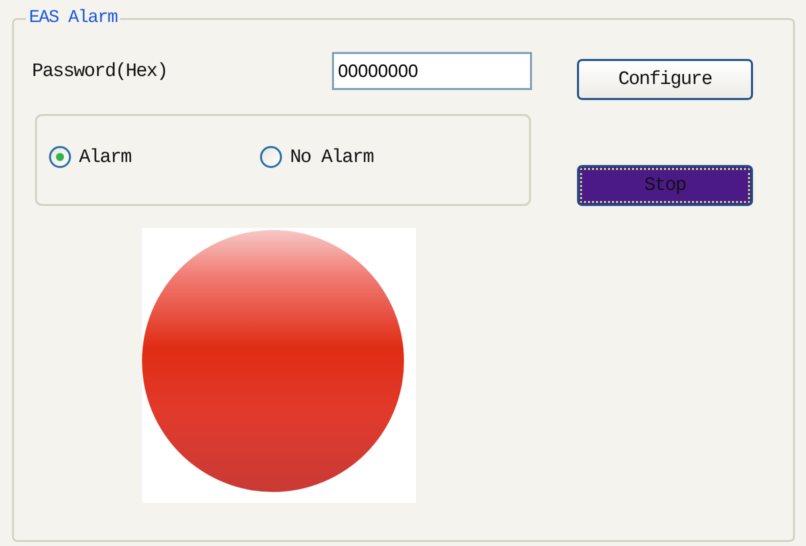 The height and width of the screenshot is (546, 806). What do you see at coordinates (365, 157) in the screenshot?
I see `radio-option: No Alarm` at bounding box center [365, 157].